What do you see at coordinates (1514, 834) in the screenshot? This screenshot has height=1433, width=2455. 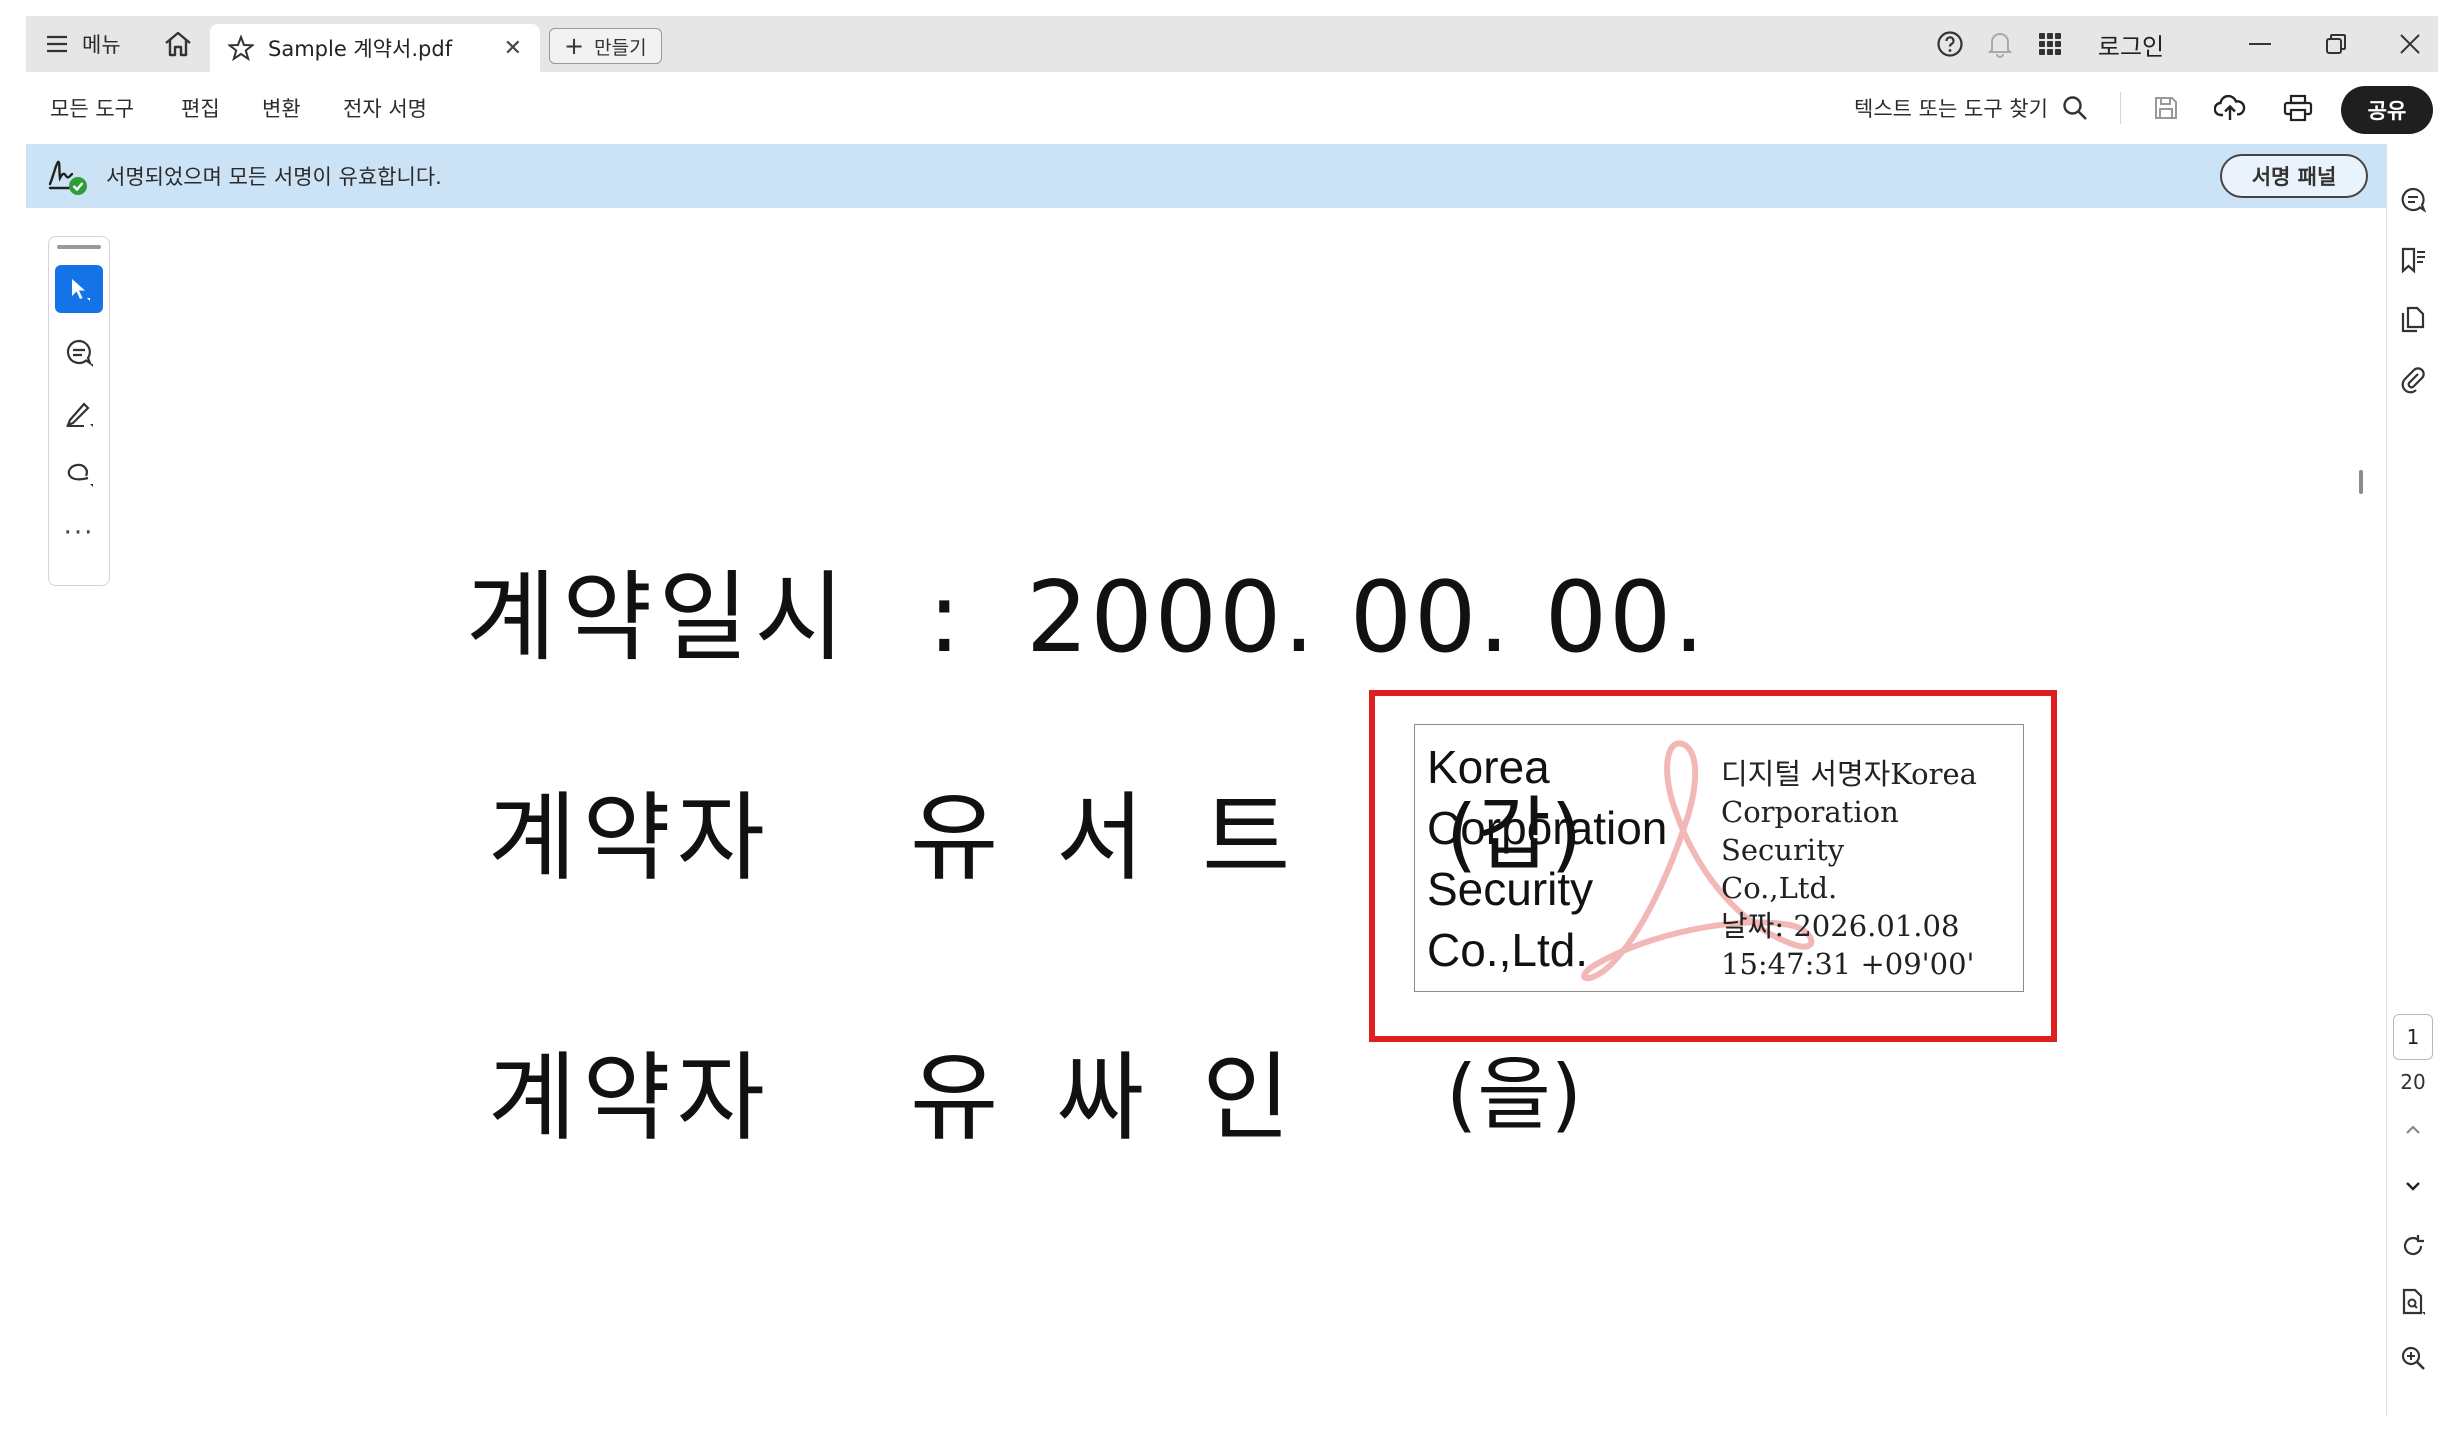 I see `party1-role: (갑)` at bounding box center [1514, 834].